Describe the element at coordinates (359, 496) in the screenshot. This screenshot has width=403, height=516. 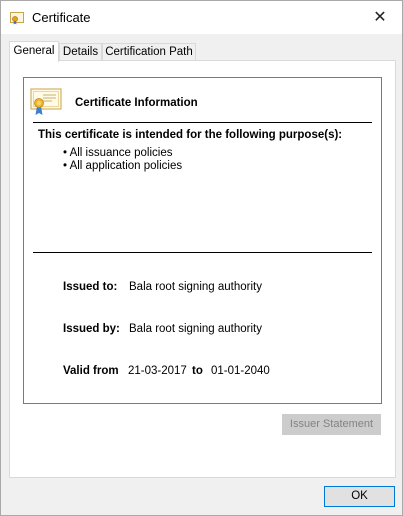
I see `ok-button: OK` at that location.